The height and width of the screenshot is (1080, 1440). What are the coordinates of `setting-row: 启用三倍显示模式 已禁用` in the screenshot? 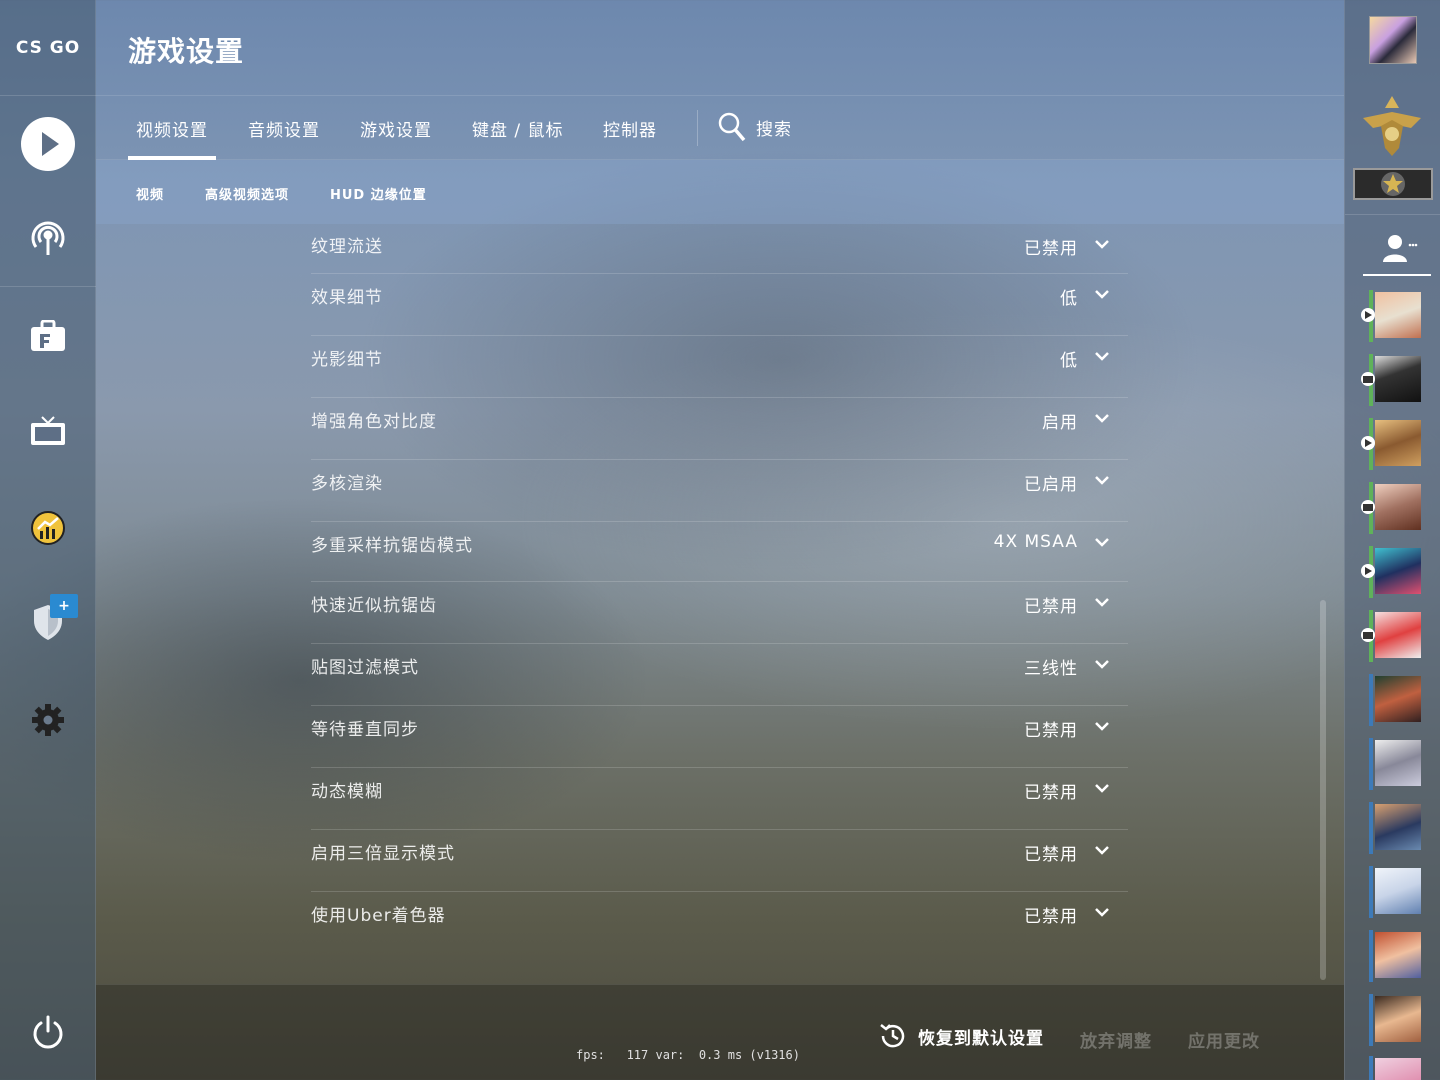 It's located at (719, 861).